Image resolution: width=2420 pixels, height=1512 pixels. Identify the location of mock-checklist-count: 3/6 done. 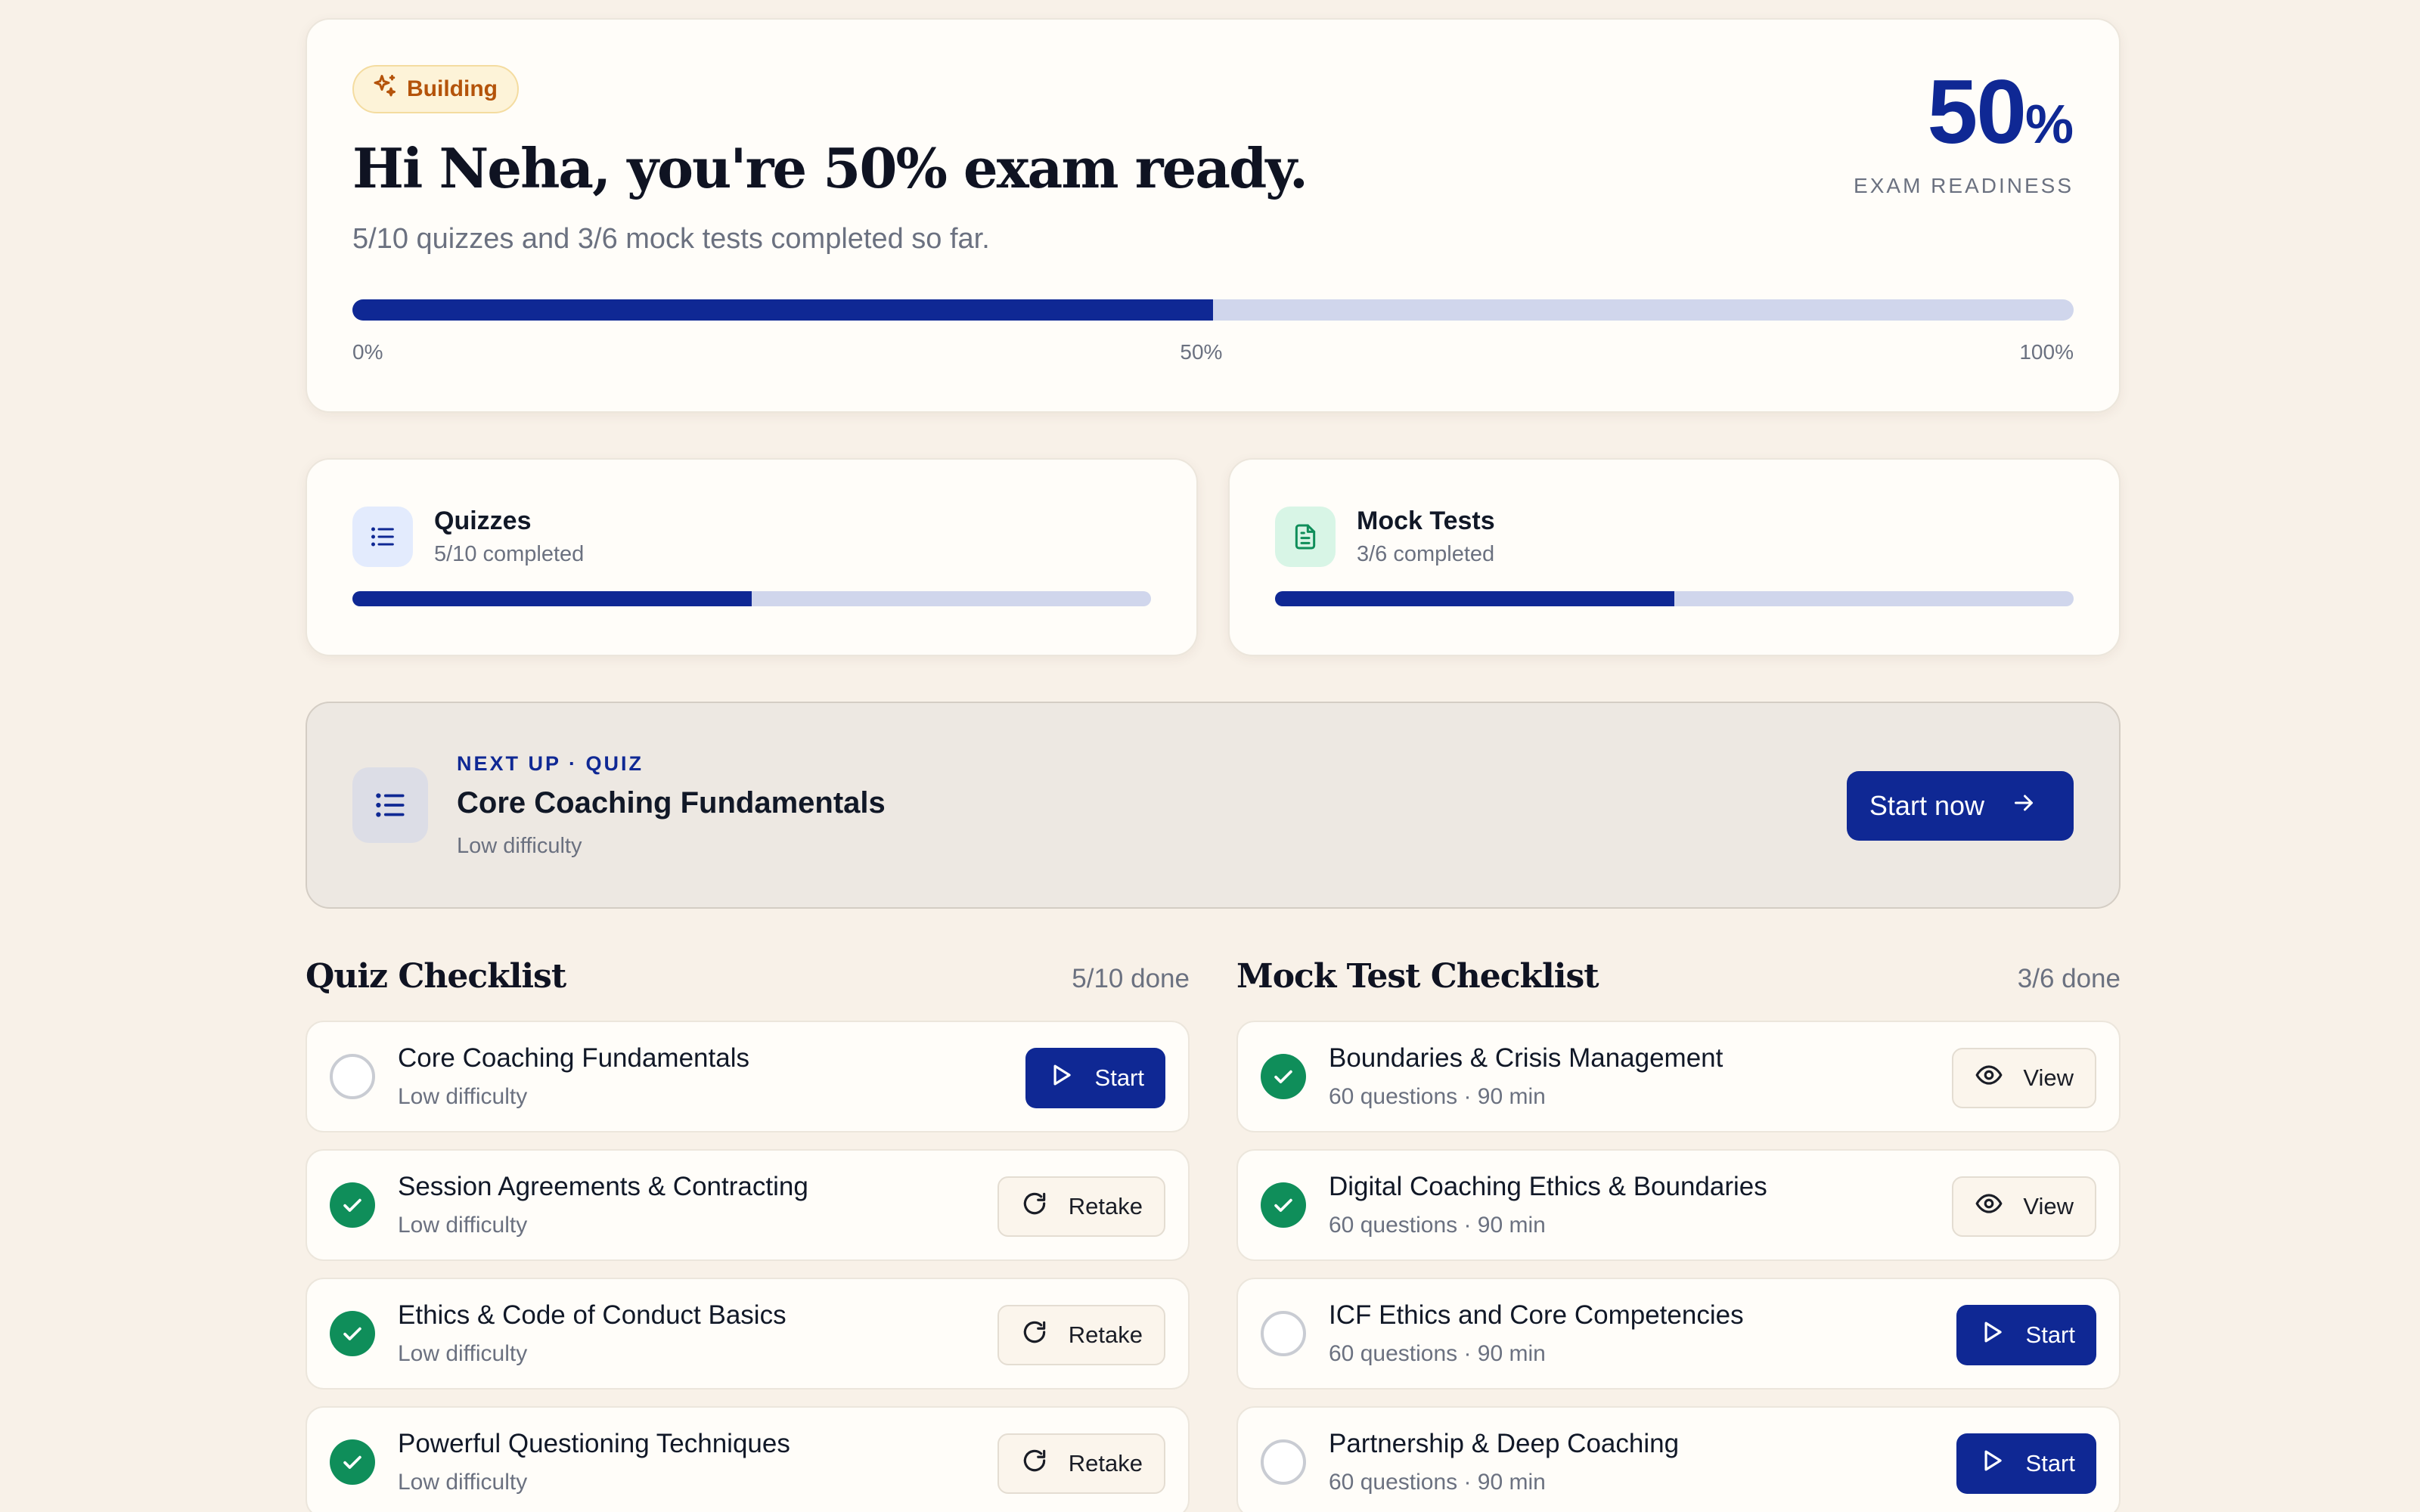
(2069, 978).